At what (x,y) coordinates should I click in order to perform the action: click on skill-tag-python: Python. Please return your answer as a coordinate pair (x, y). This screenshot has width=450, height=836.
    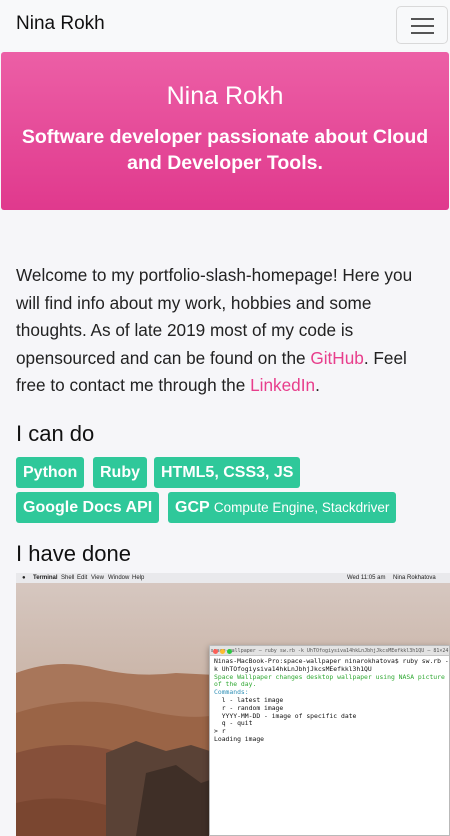
    Looking at the image, I should click on (50, 472).